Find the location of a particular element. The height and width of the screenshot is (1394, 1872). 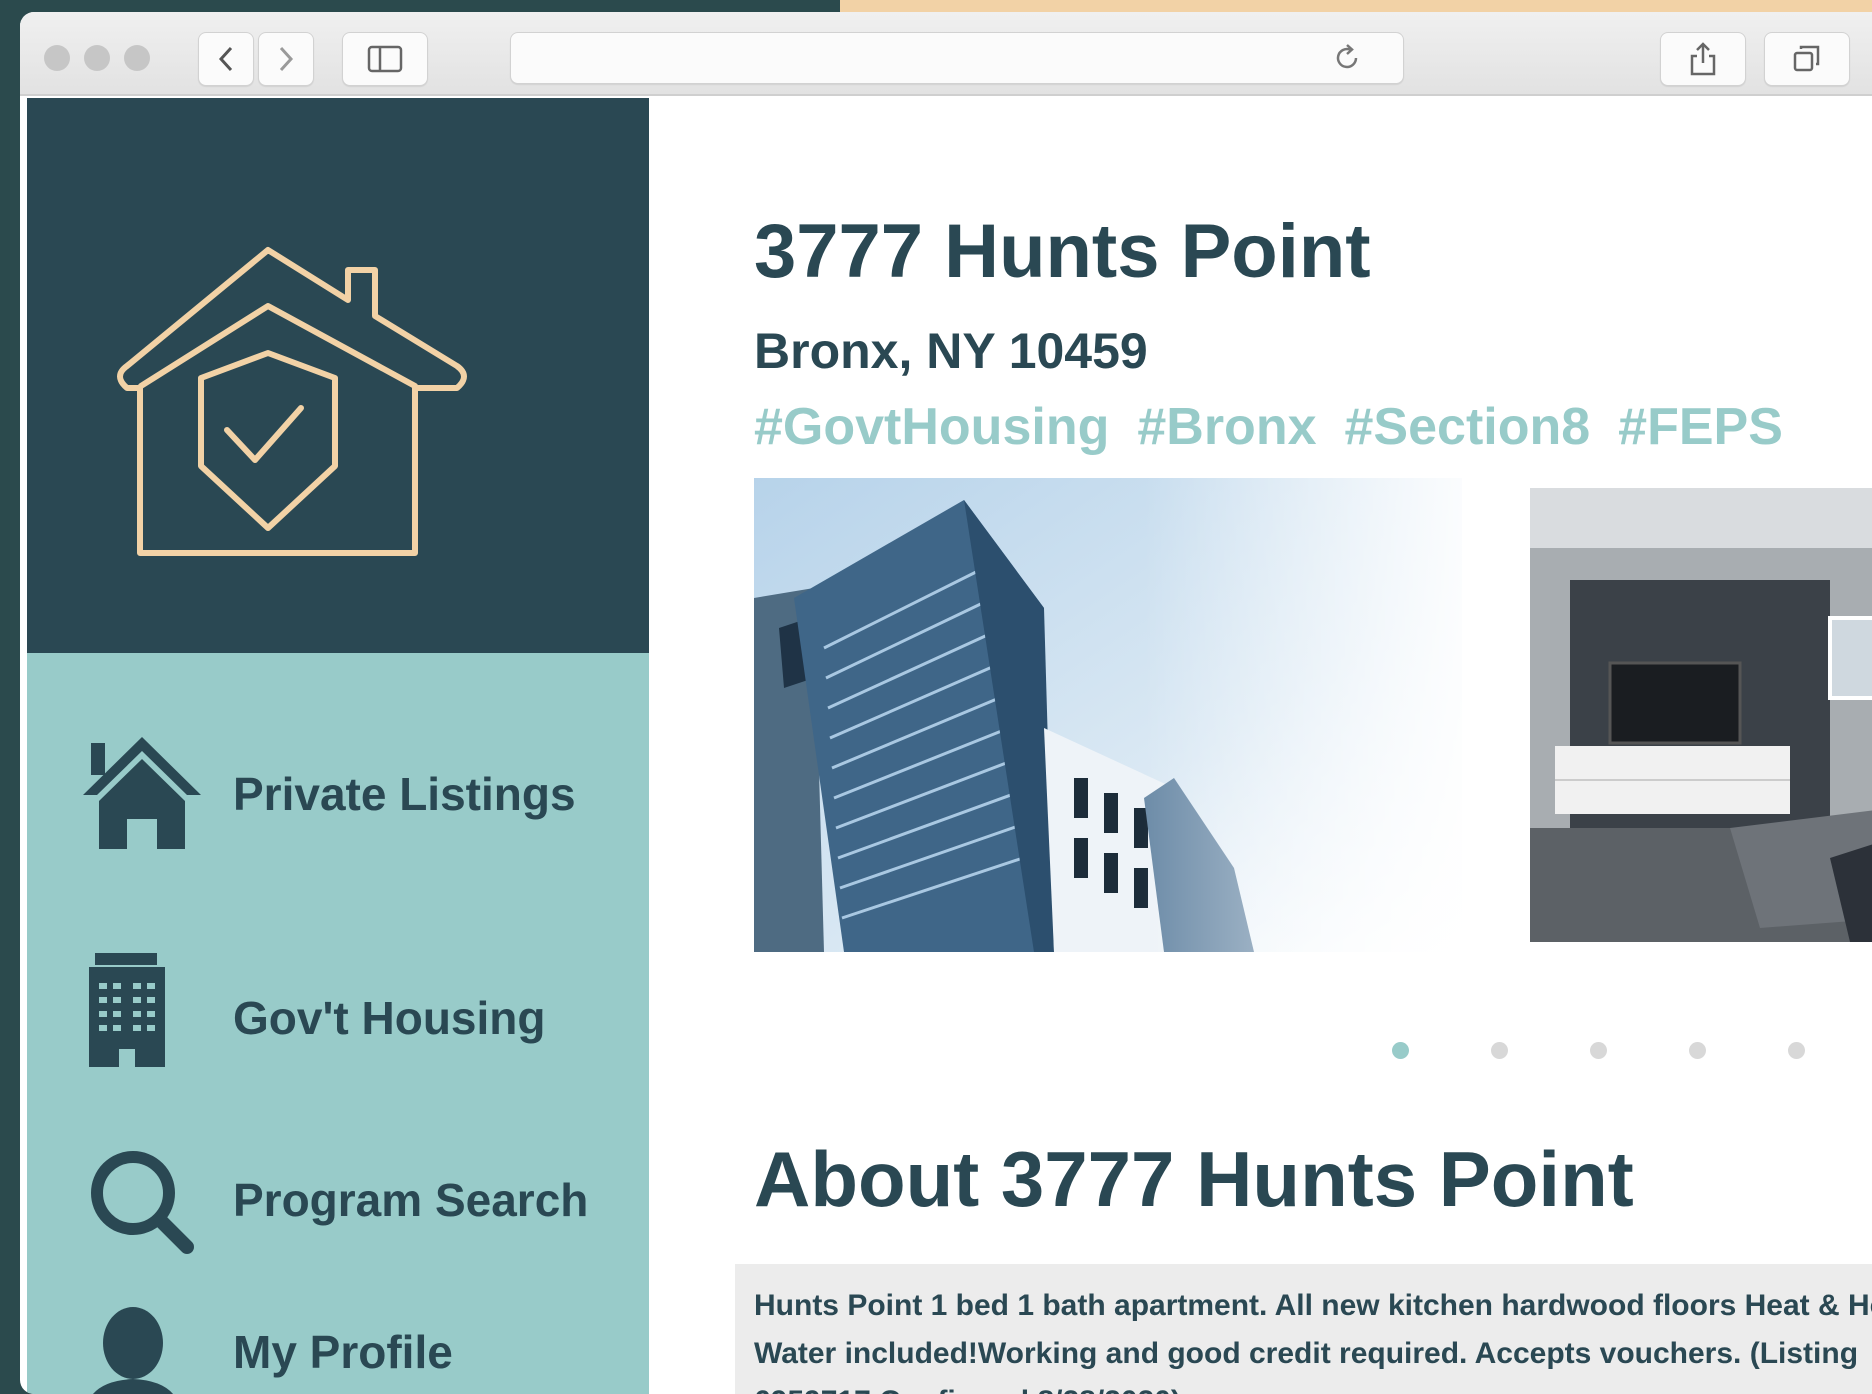

back-button is located at coordinates (226, 59).